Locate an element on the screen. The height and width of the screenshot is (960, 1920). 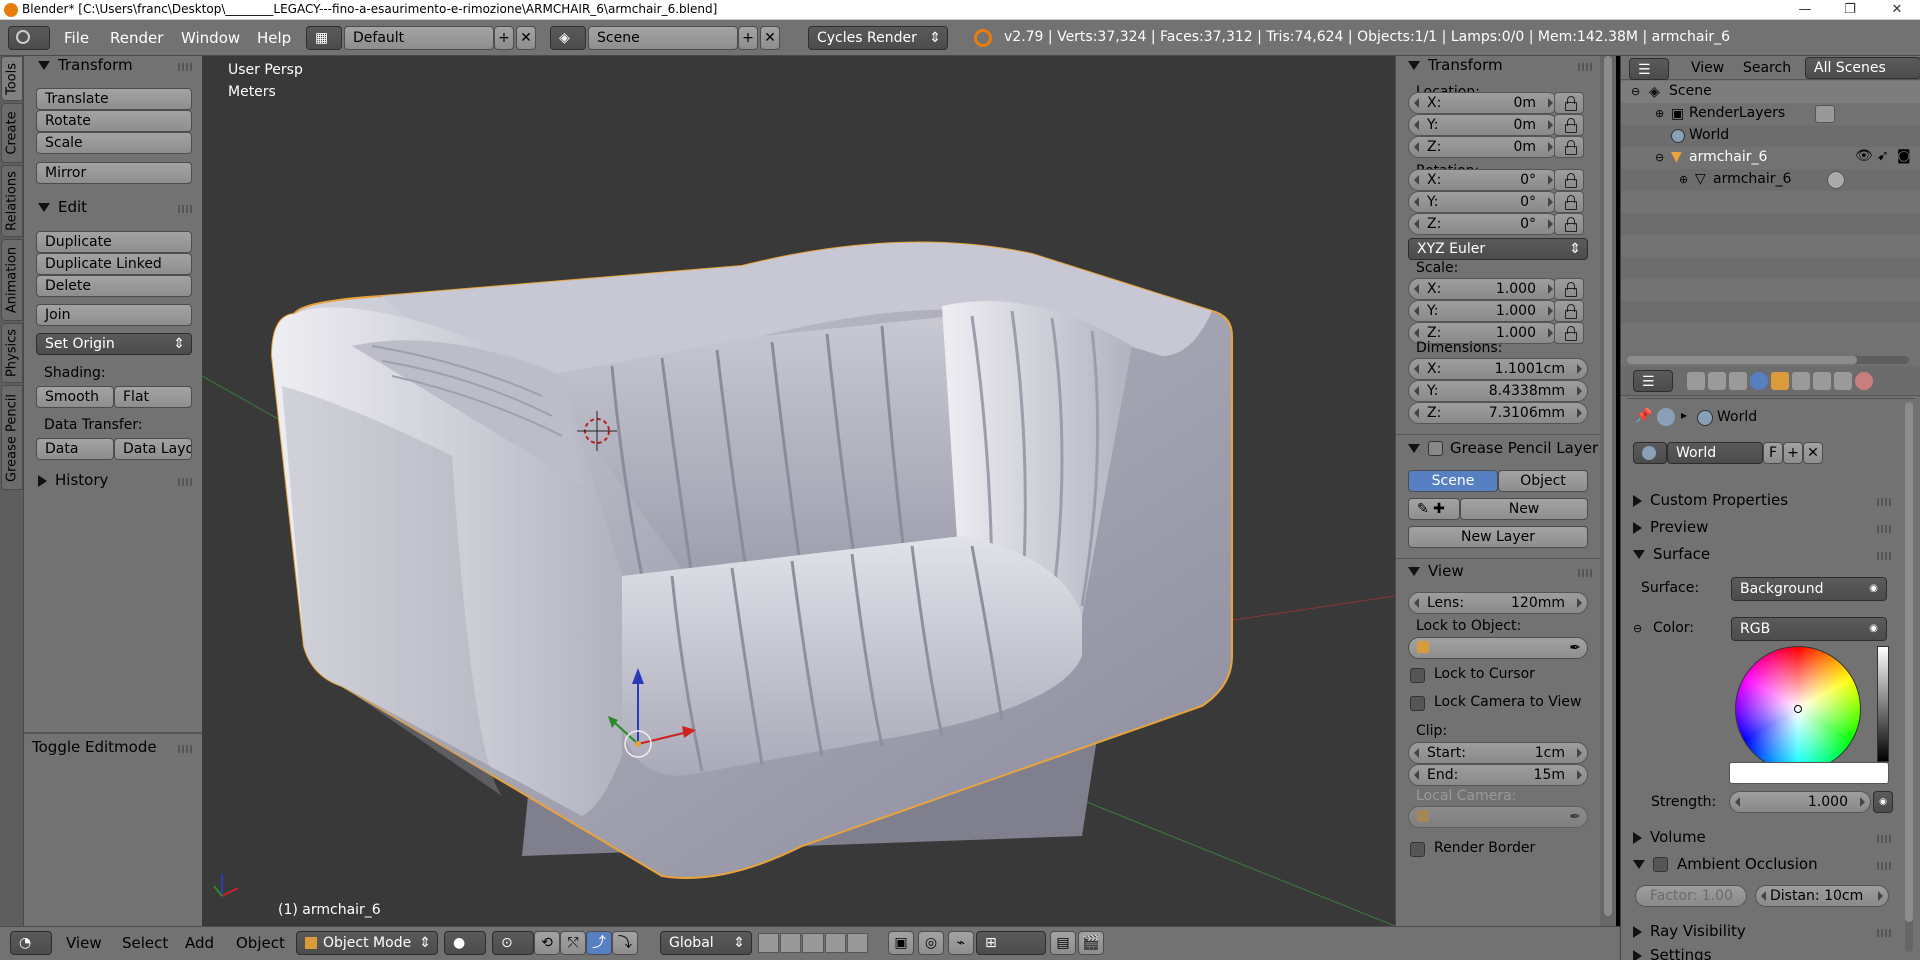
location-x-field: X: 0m is located at coordinates (1483, 103).